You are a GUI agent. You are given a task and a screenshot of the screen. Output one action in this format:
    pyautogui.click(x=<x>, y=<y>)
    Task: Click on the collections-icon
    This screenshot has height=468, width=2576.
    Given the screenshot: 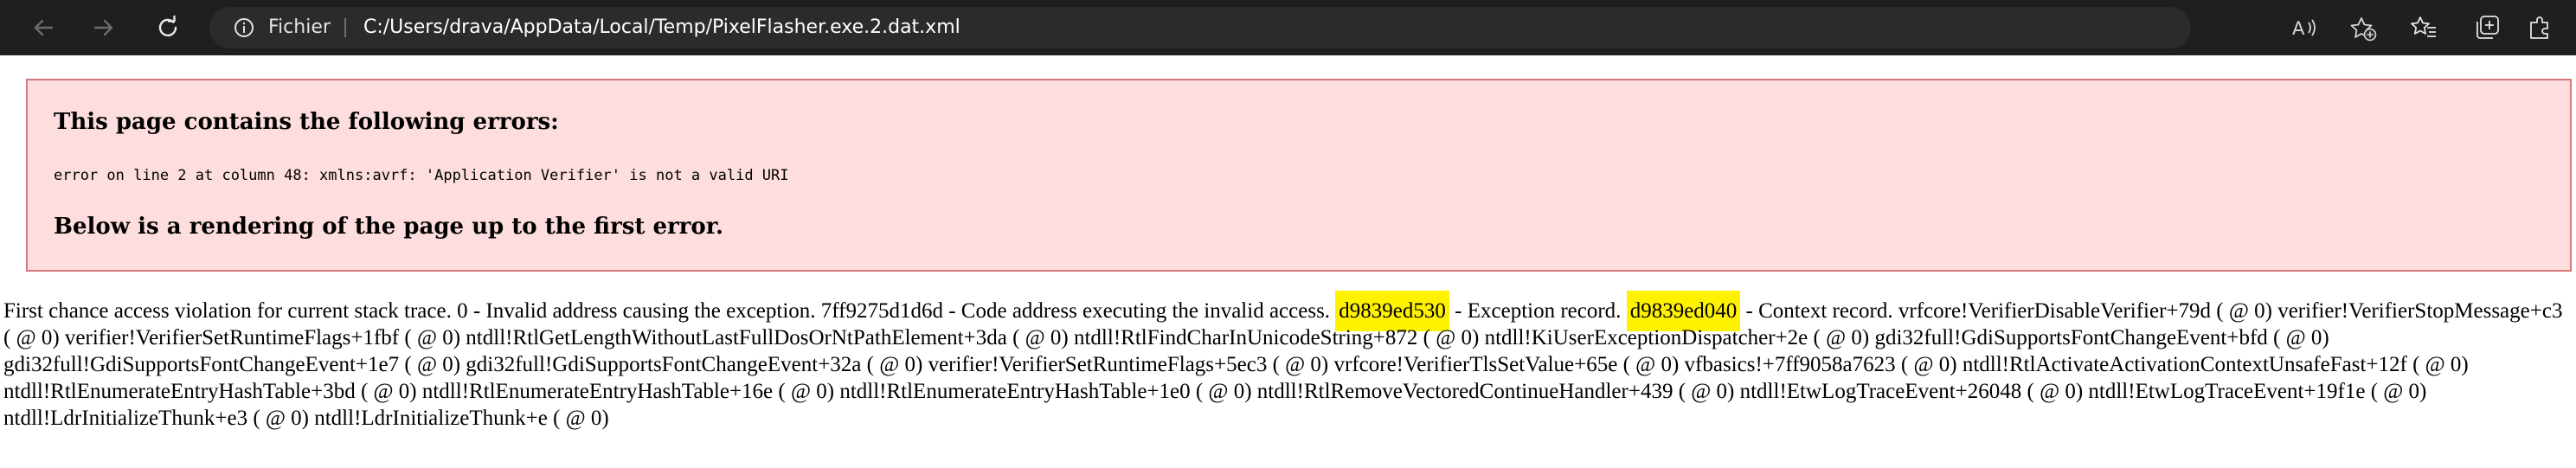 What is the action you would take?
    pyautogui.click(x=2488, y=28)
    